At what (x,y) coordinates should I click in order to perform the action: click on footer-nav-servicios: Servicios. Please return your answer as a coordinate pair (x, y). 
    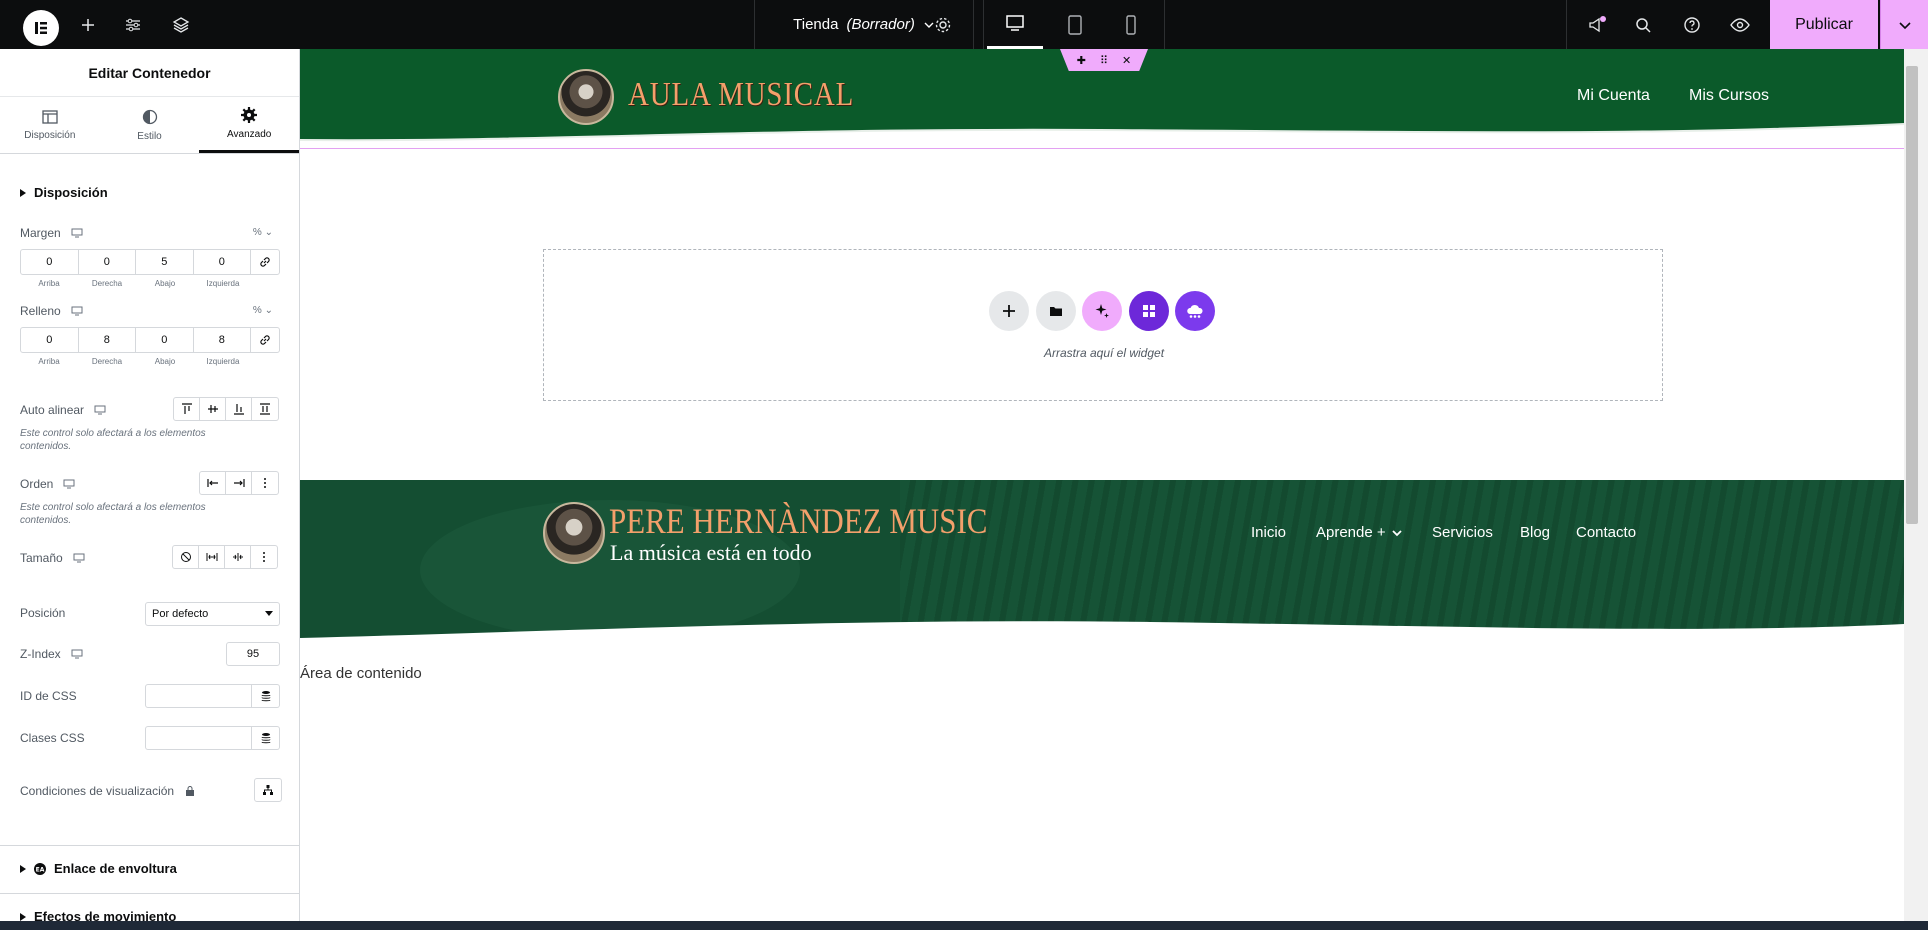
    Looking at the image, I should click on (1462, 532).